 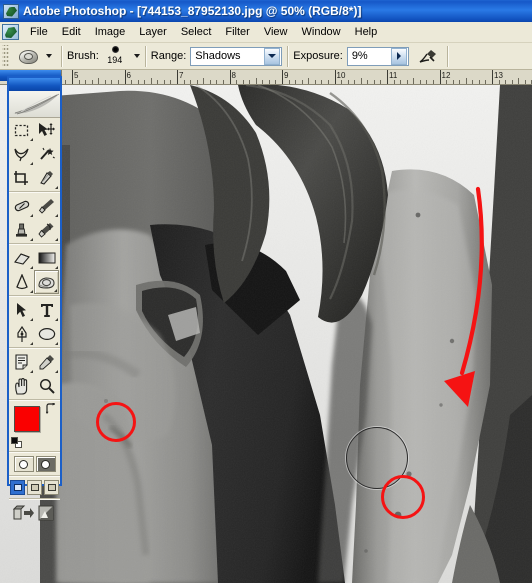 What do you see at coordinates (71, 32) in the screenshot?
I see `menu-item-edit: Edit` at bounding box center [71, 32].